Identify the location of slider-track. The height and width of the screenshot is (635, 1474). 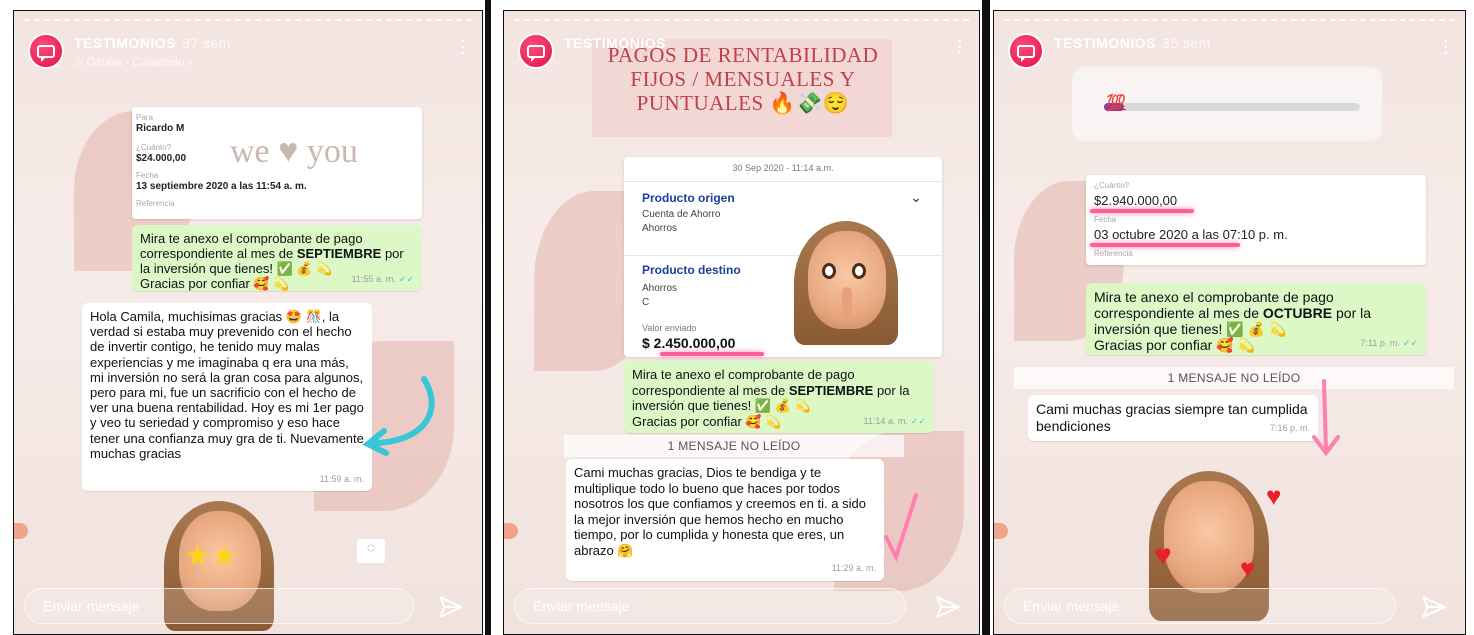
(1232, 107).